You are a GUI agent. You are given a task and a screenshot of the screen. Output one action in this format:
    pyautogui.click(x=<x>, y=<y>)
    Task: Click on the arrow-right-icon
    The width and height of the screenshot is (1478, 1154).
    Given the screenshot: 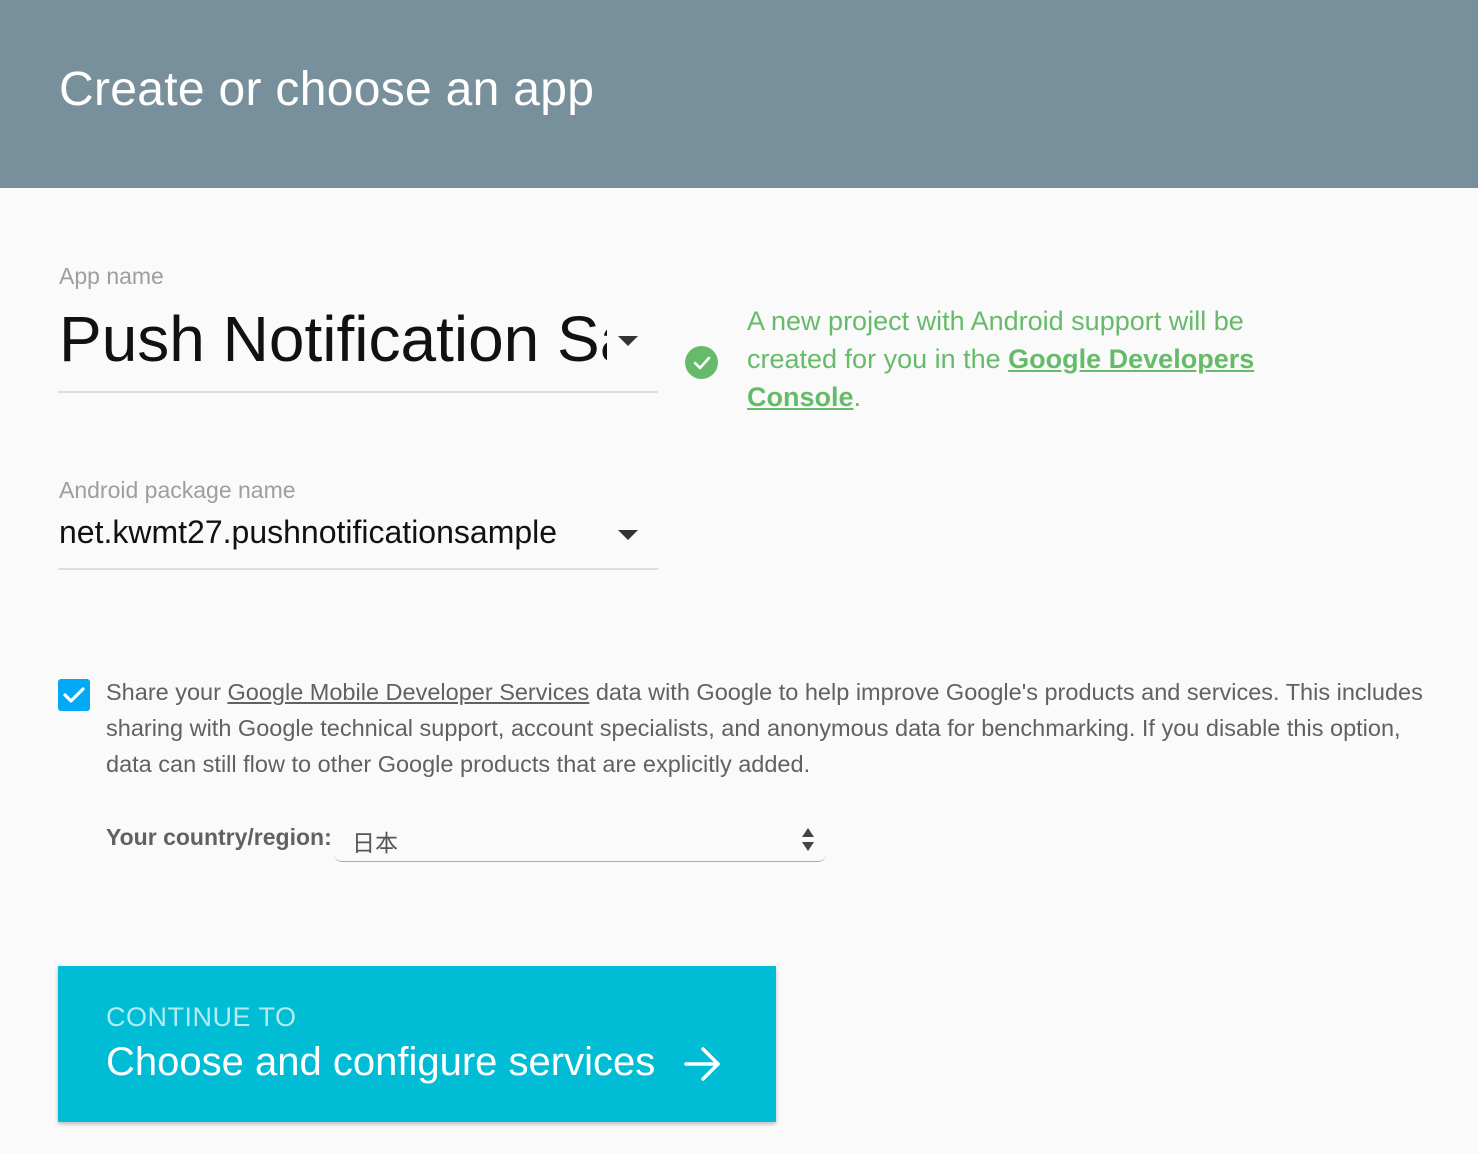 What is the action you would take?
    pyautogui.click(x=702, y=1064)
    